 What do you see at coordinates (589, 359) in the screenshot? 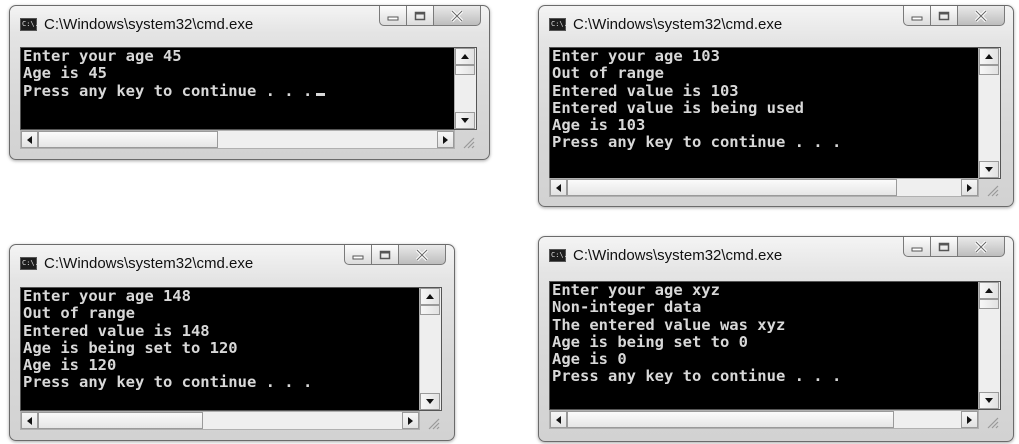
I see `console-line: Age is 0` at bounding box center [589, 359].